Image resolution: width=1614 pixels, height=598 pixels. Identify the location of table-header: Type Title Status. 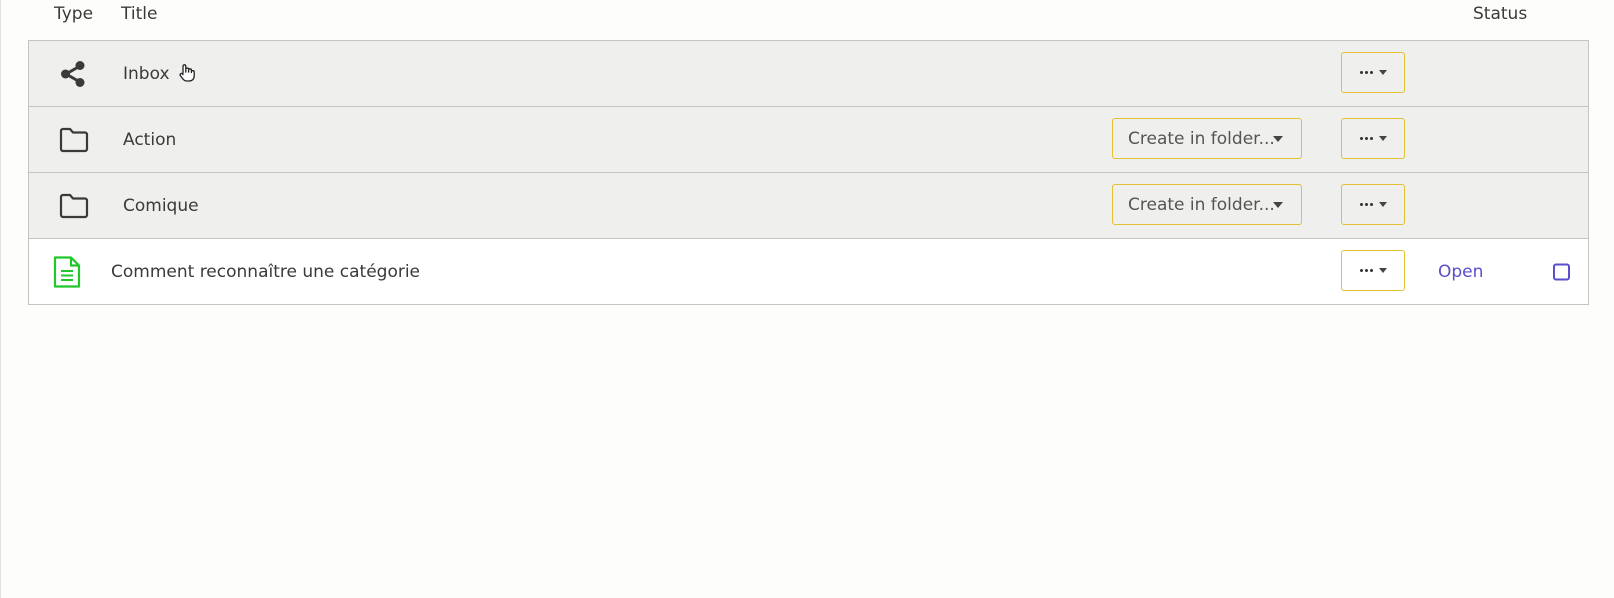
(807, 14).